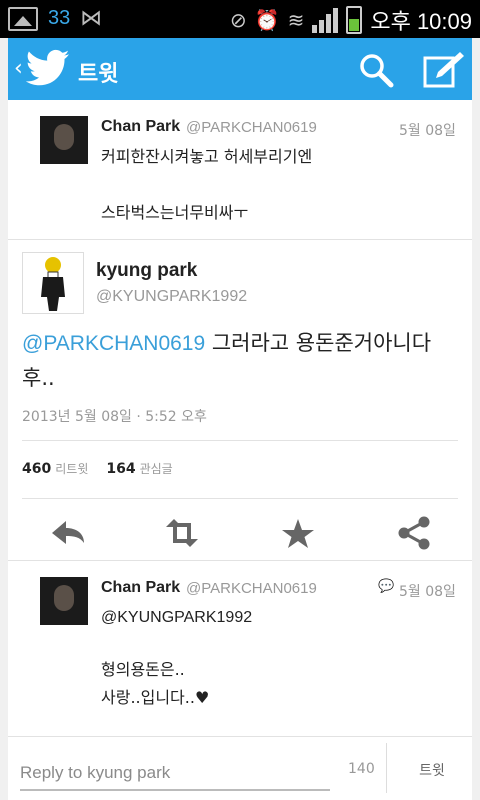  What do you see at coordinates (155, 697) in the screenshot?
I see `tweet-text-line: 사랑..입니다..♥` at bounding box center [155, 697].